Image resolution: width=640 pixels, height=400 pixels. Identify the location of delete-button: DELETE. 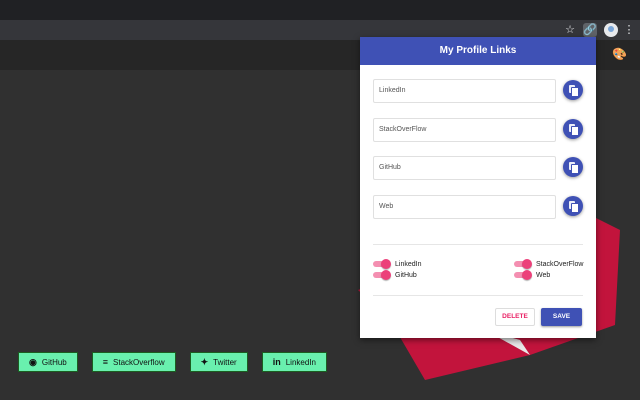
(515, 317).